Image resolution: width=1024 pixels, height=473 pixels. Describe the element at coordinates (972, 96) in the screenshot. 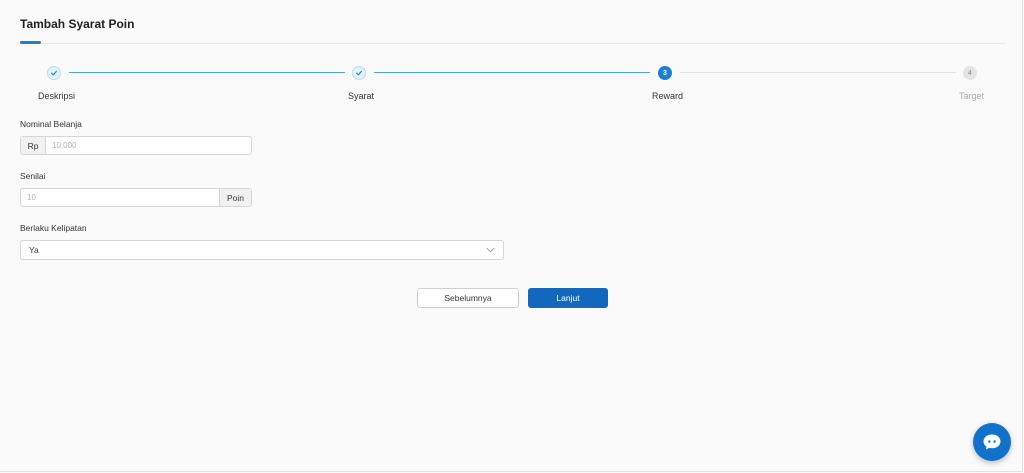

I see `step-label-target: Target` at that location.